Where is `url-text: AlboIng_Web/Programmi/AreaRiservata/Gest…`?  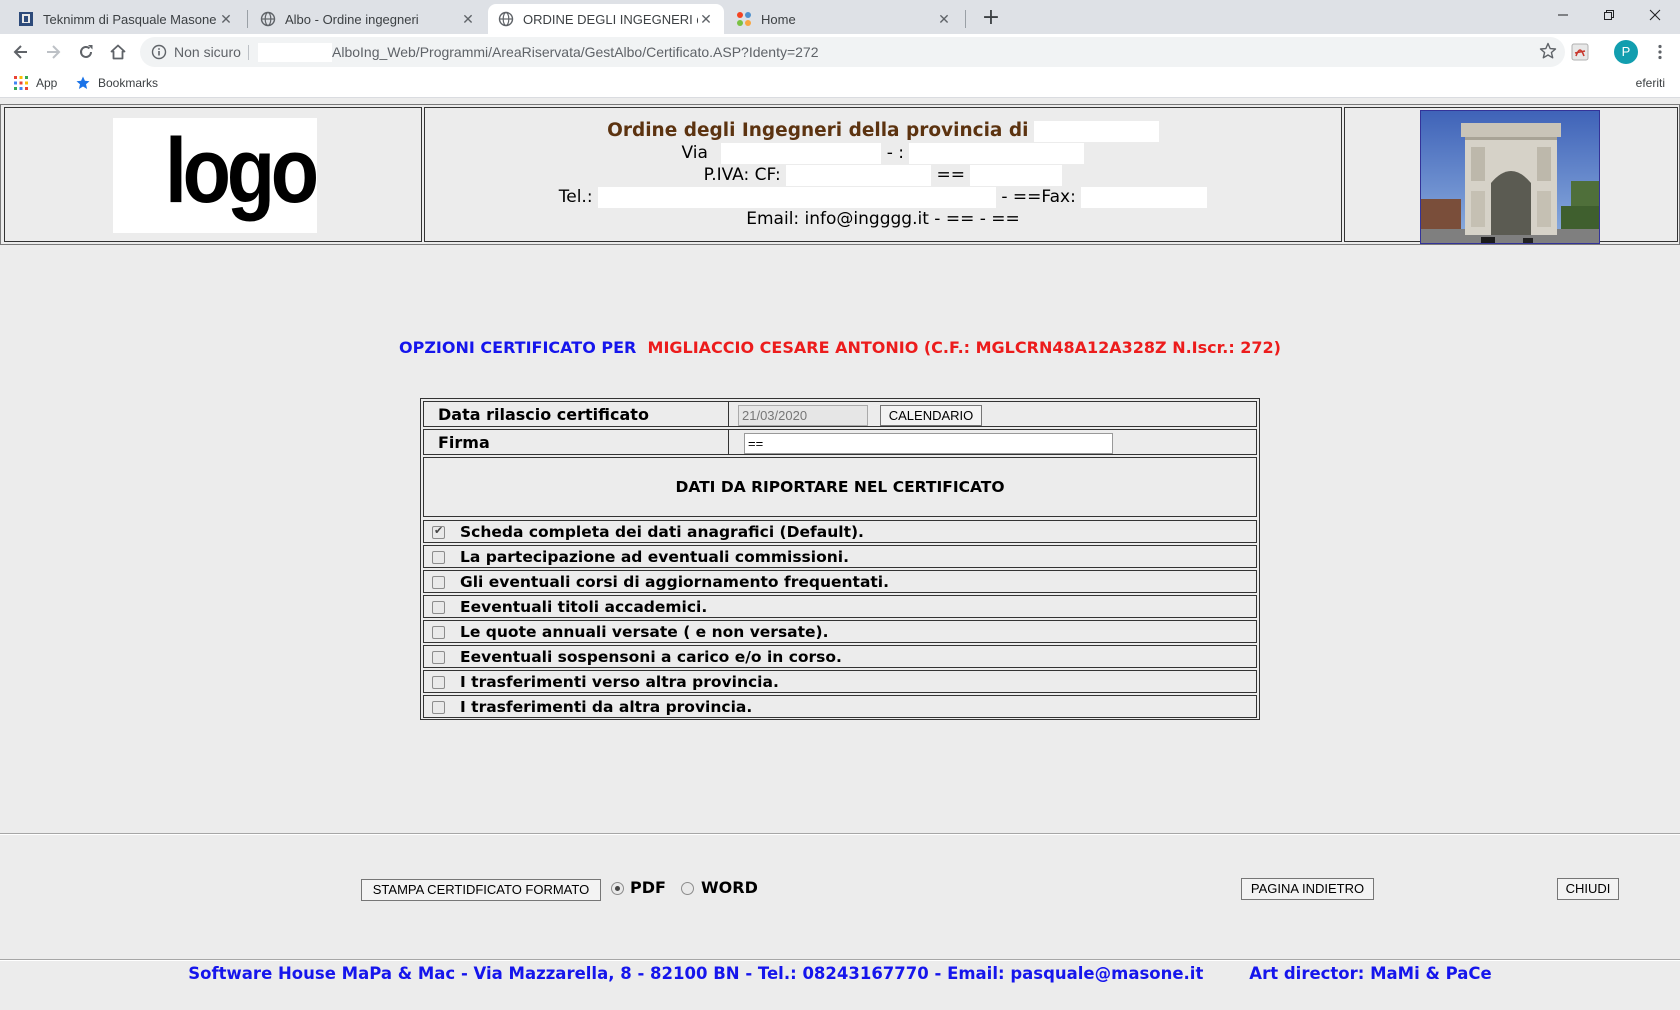 url-text: AlboIng_Web/Programmi/AreaRiservata/Gest… is located at coordinates (575, 52).